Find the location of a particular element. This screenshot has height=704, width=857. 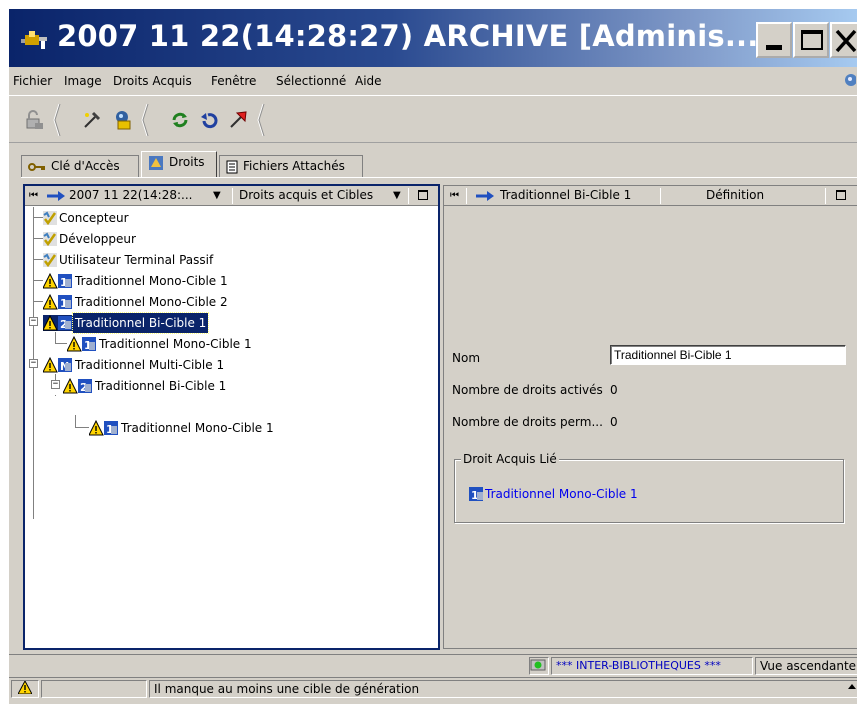

menu-fenetre: Fenêtre is located at coordinates (233, 81).